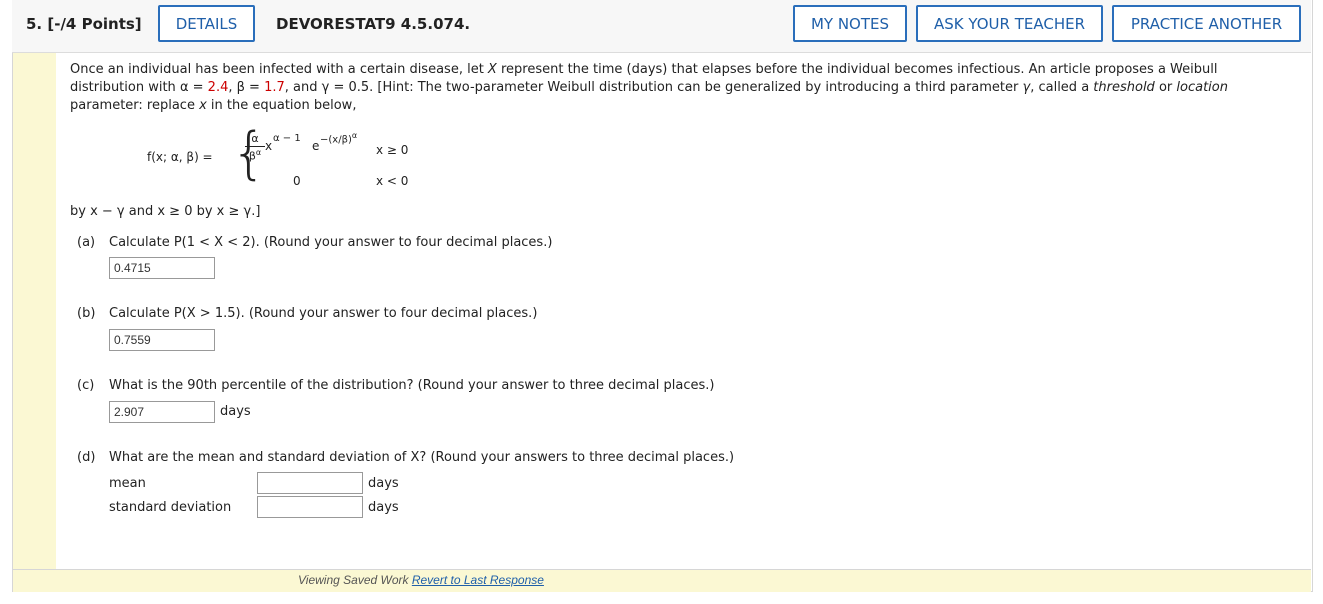  Describe the element at coordinates (162, 268) in the screenshot. I see `part-a-answer-input: 0.4715` at that location.